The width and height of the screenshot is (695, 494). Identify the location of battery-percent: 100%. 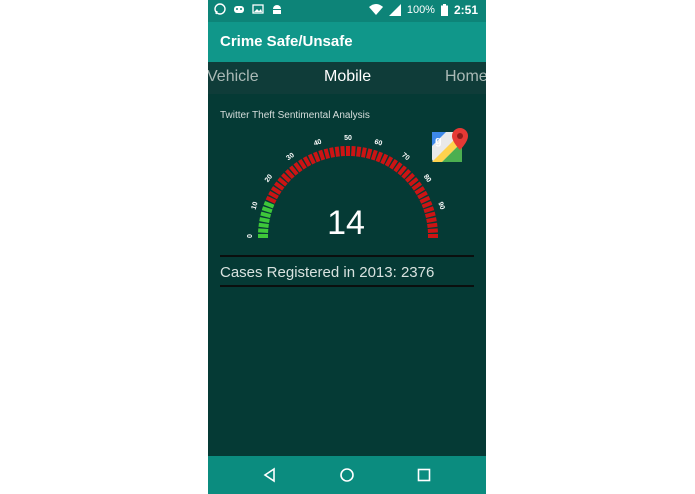
(420, 10).